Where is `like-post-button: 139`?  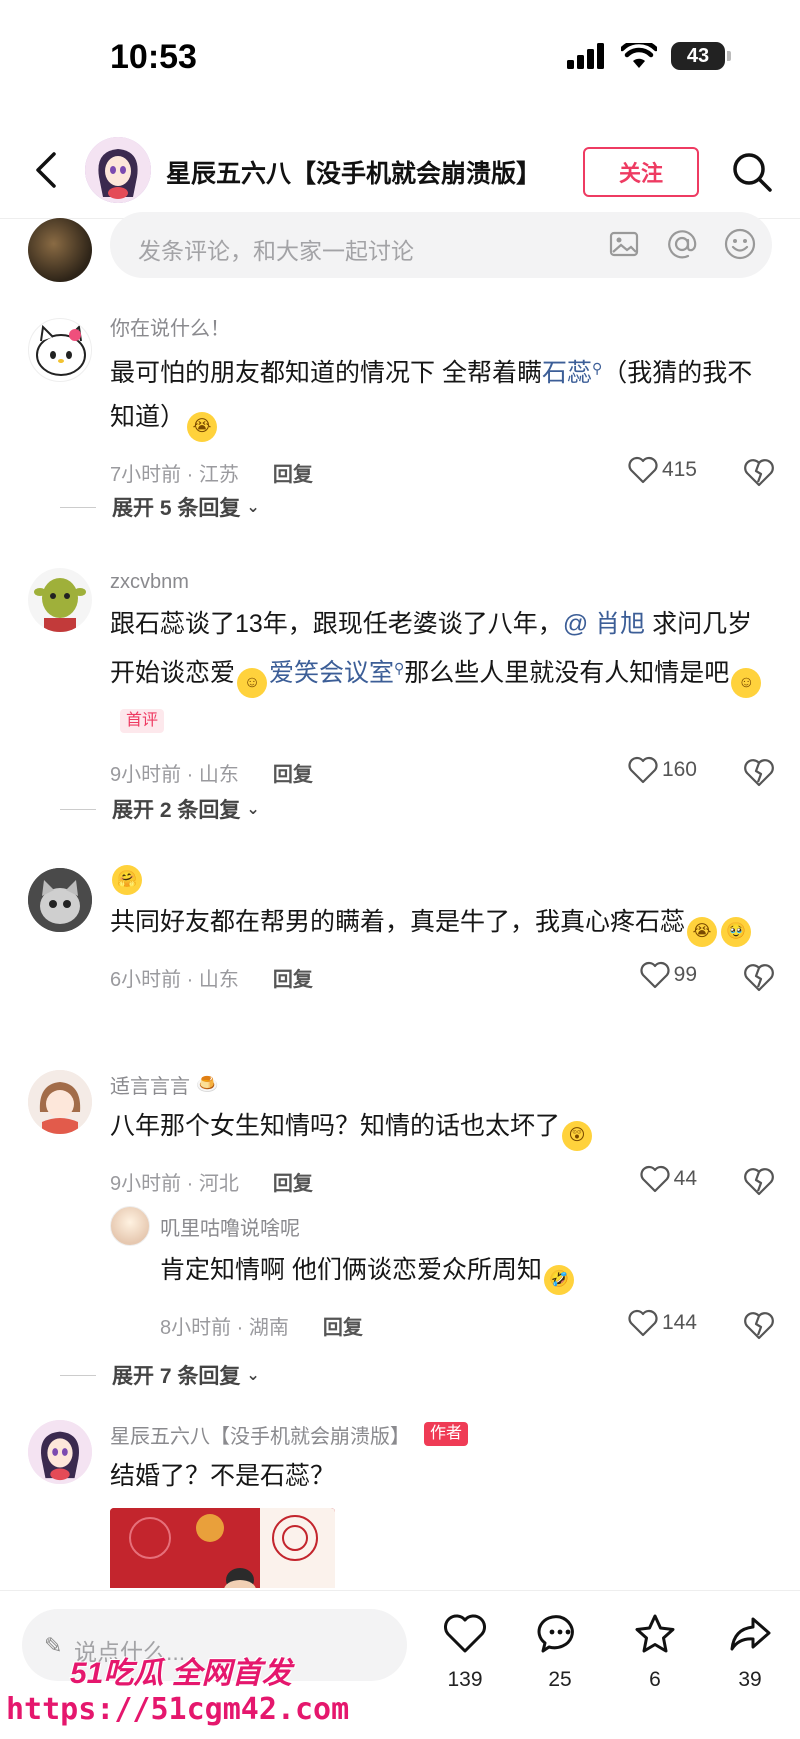
like-post-button: 139 is located at coordinates (465, 1651).